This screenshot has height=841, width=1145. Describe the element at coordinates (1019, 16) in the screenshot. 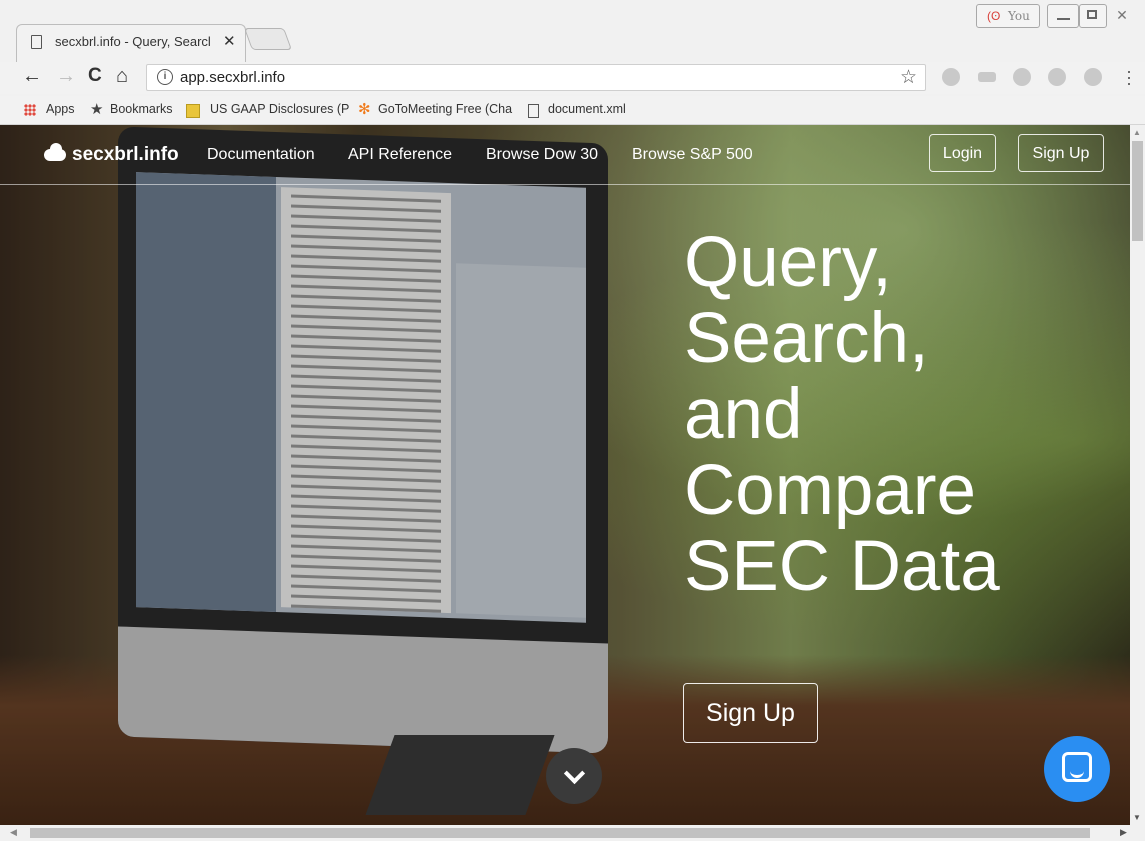

I see `profile-label: You` at that location.